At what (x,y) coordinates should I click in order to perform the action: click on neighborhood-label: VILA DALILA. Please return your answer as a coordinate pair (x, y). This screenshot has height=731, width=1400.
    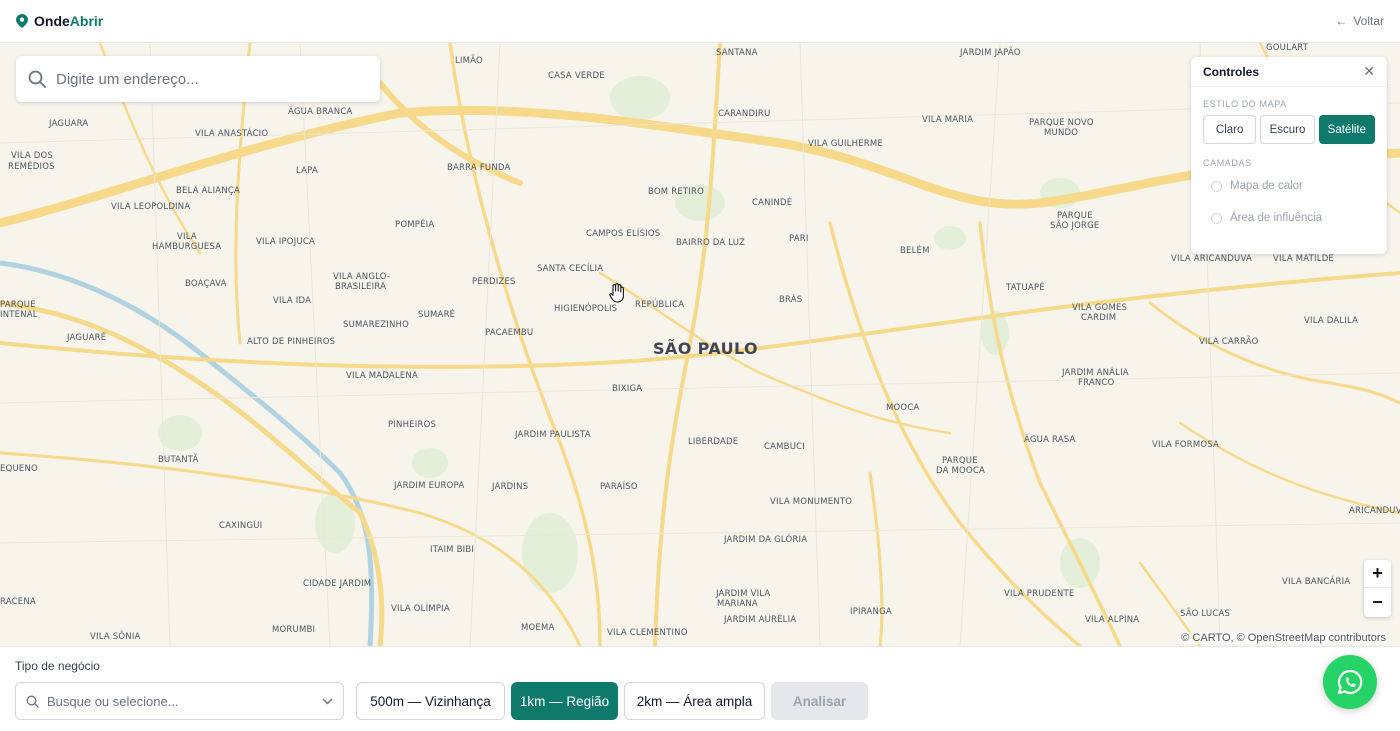
    Looking at the image, I should click on (1331, 321).